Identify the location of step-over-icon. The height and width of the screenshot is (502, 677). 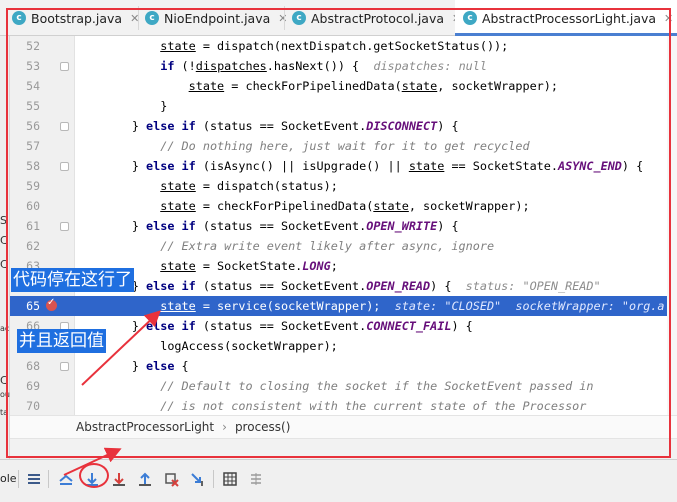
(92, 479).